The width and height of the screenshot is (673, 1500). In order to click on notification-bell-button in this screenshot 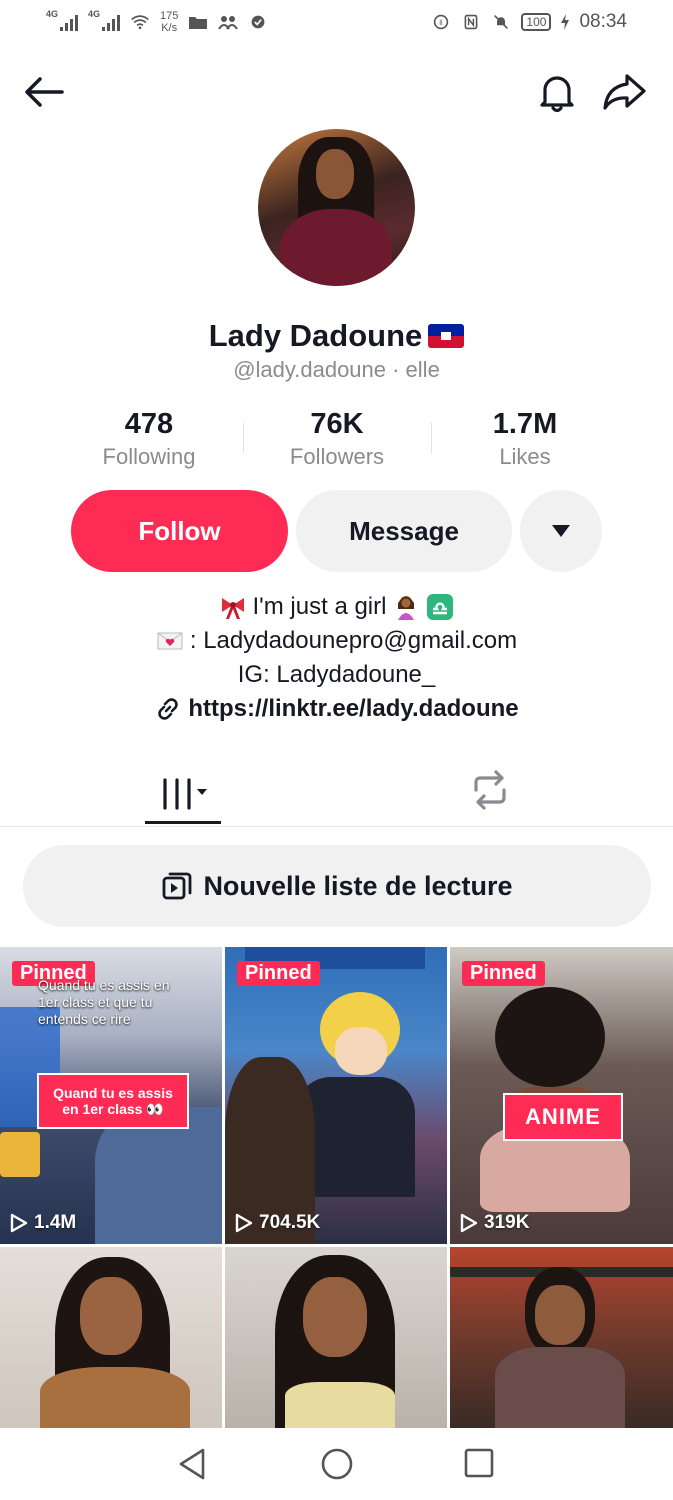, I will do `click(557, 92)`.